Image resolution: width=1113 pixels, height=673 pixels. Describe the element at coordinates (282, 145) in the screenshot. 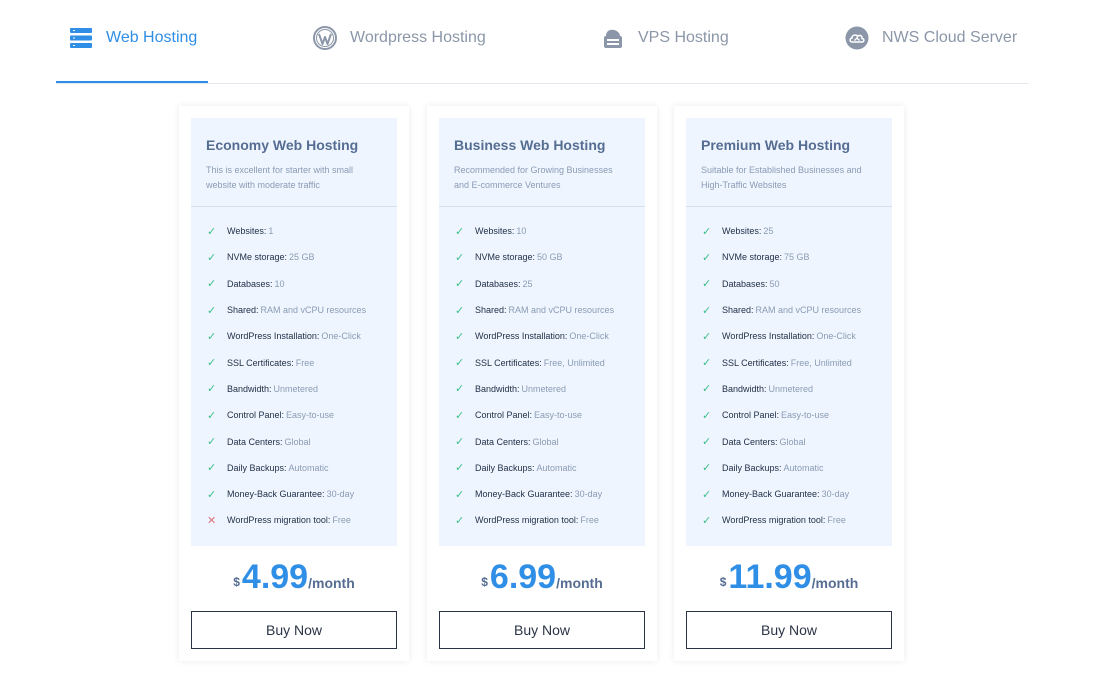

I see `plan-title: Economy Web Hosting` at that location.